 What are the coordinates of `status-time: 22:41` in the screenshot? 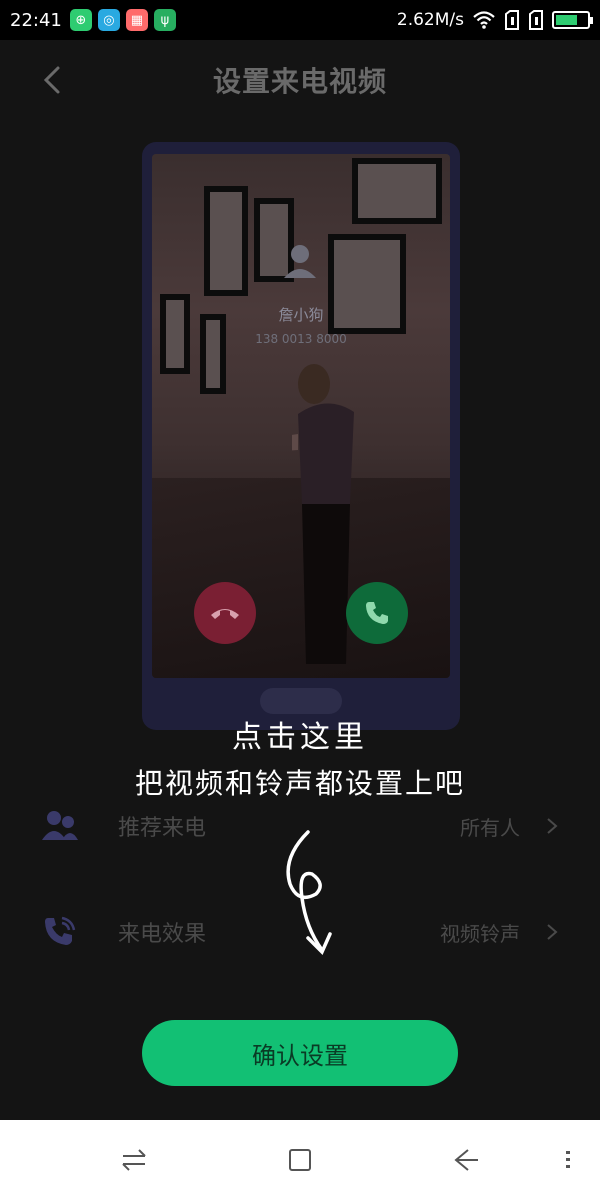 It's located at (36, 20).